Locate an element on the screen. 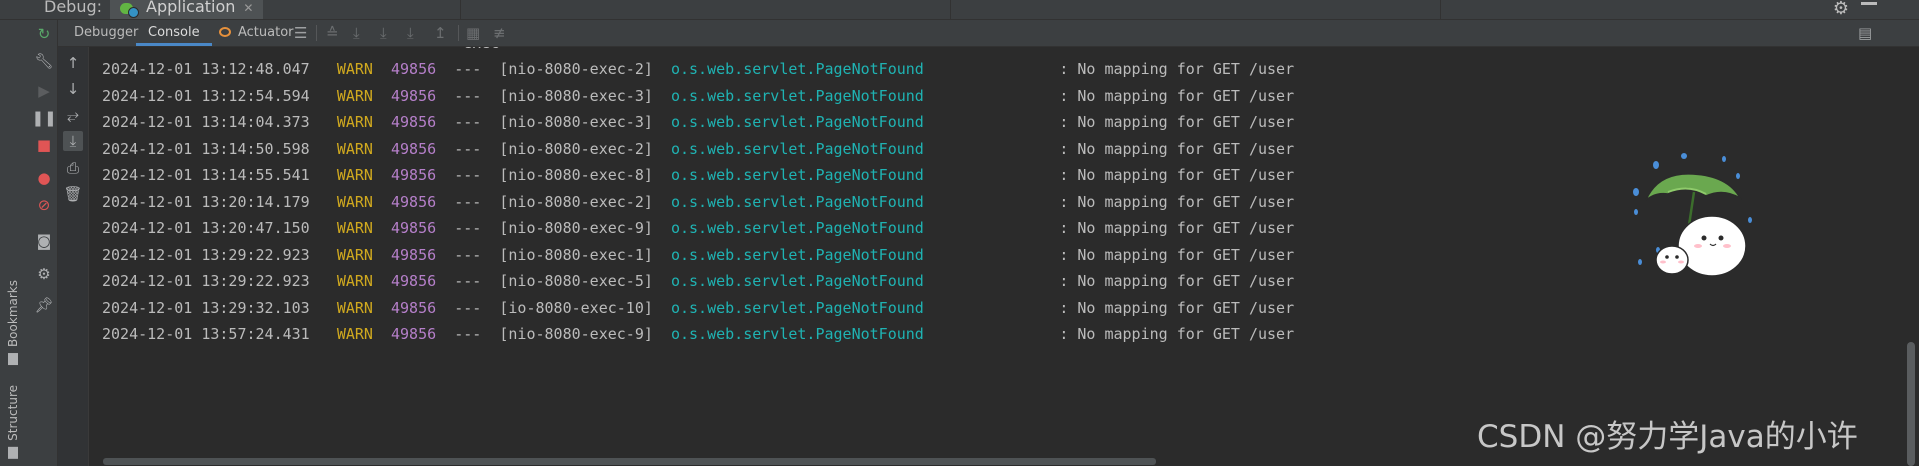 The height and width of the screenshot is (466, 1919). csdn-watermark: CSDN @努力学Java的小许 is located at coordinates (1667, 437).